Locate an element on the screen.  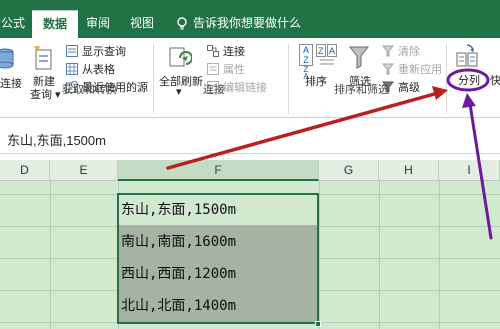
formula-bar-value: 东山,东面,1500m is located at coordinates (56, 140).